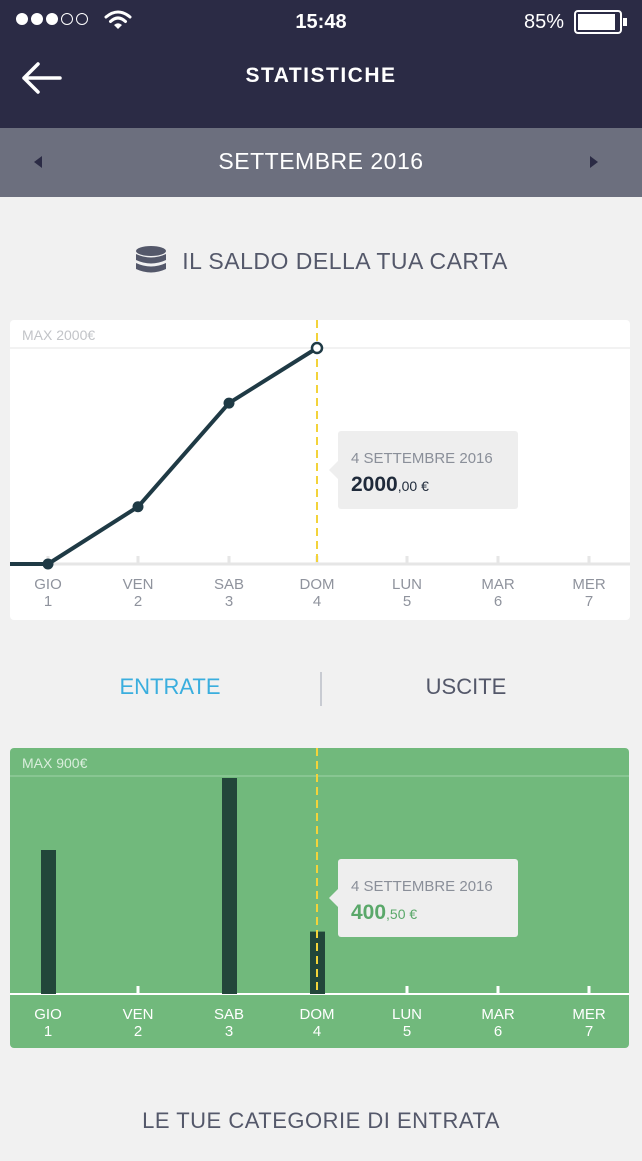  What do you see at coordinates (345, 260) in the screenshot?
I see `balance-heading-text: IL SALDO DELLA TUA CARTA` at bounding box center [345, 260].